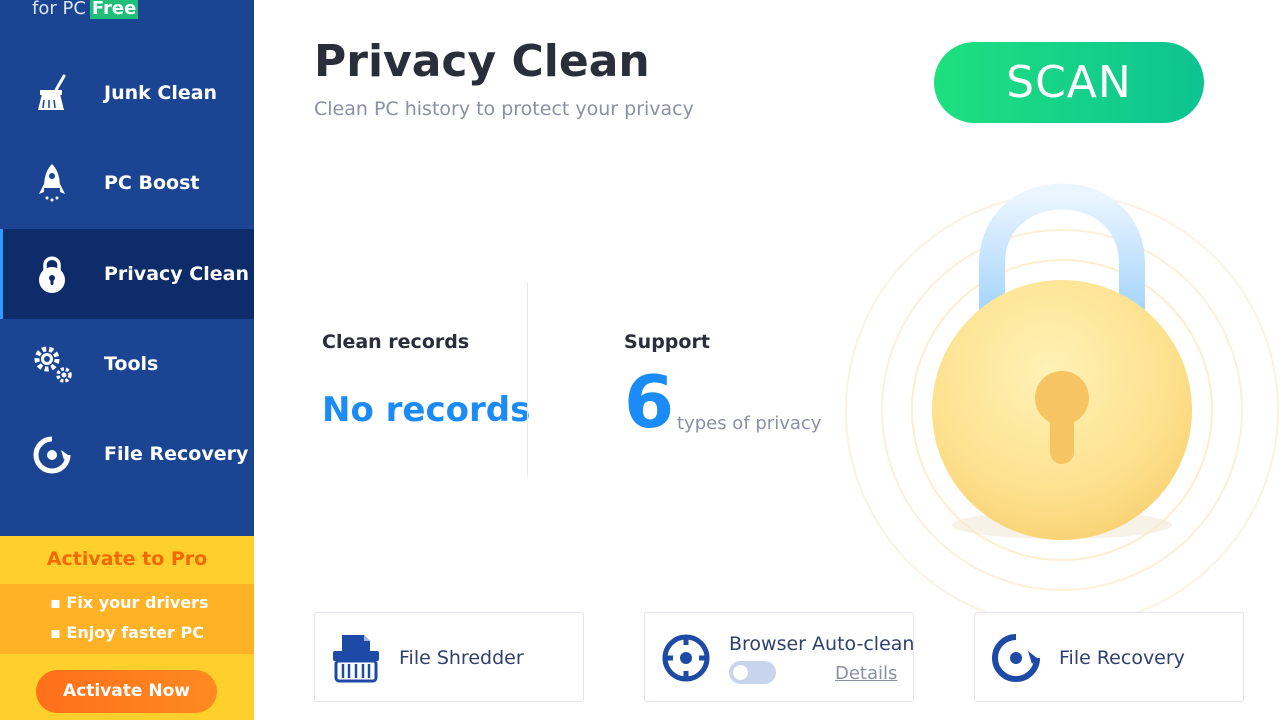  I want to click on promo-feature: ▪ Enjoy faster PC, so click(127, 632).